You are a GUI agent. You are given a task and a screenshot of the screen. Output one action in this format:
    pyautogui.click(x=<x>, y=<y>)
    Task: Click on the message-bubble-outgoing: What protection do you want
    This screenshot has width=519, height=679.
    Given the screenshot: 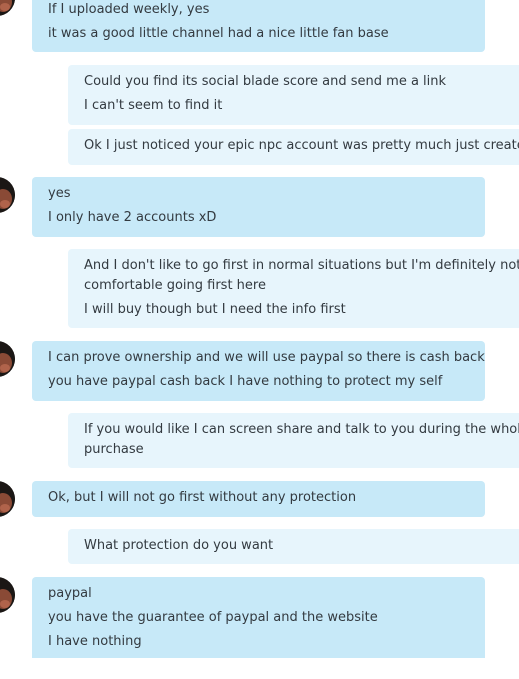 What is the action you would take?
    pyautogui.click(x=293, y=546)
    